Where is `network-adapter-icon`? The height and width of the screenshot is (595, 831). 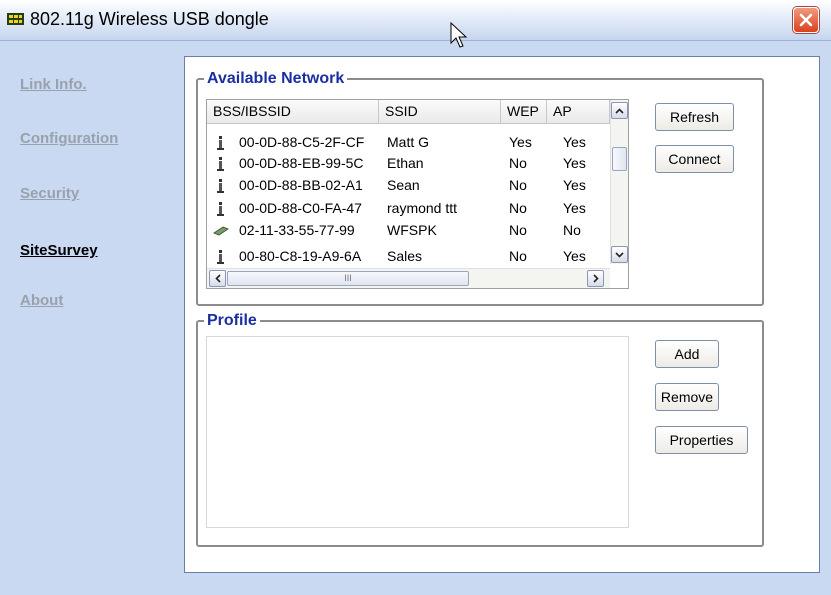
network-adapter-icon is located at coordinates (15, 19).